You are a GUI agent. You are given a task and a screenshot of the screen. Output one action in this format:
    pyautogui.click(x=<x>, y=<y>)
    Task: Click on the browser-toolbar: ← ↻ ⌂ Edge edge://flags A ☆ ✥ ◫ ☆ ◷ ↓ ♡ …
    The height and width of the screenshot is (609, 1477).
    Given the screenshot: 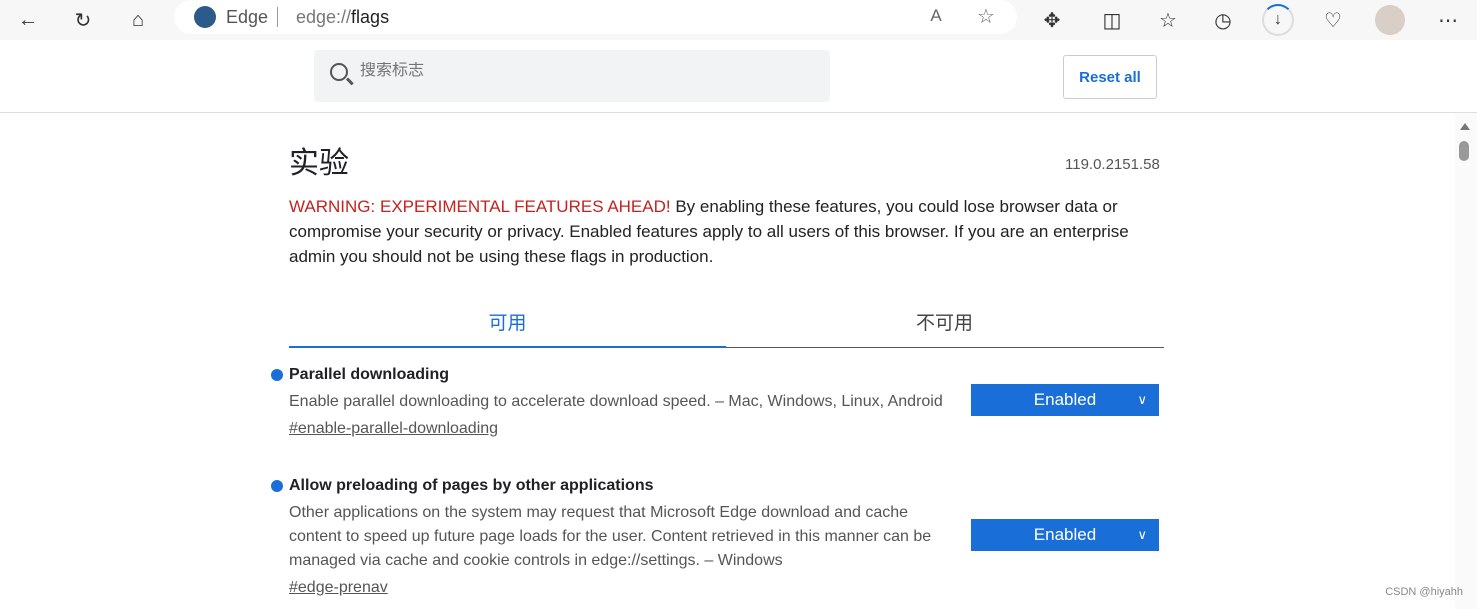 What is the action you would take?
    pyautogui.click(x=738, y=20)
    